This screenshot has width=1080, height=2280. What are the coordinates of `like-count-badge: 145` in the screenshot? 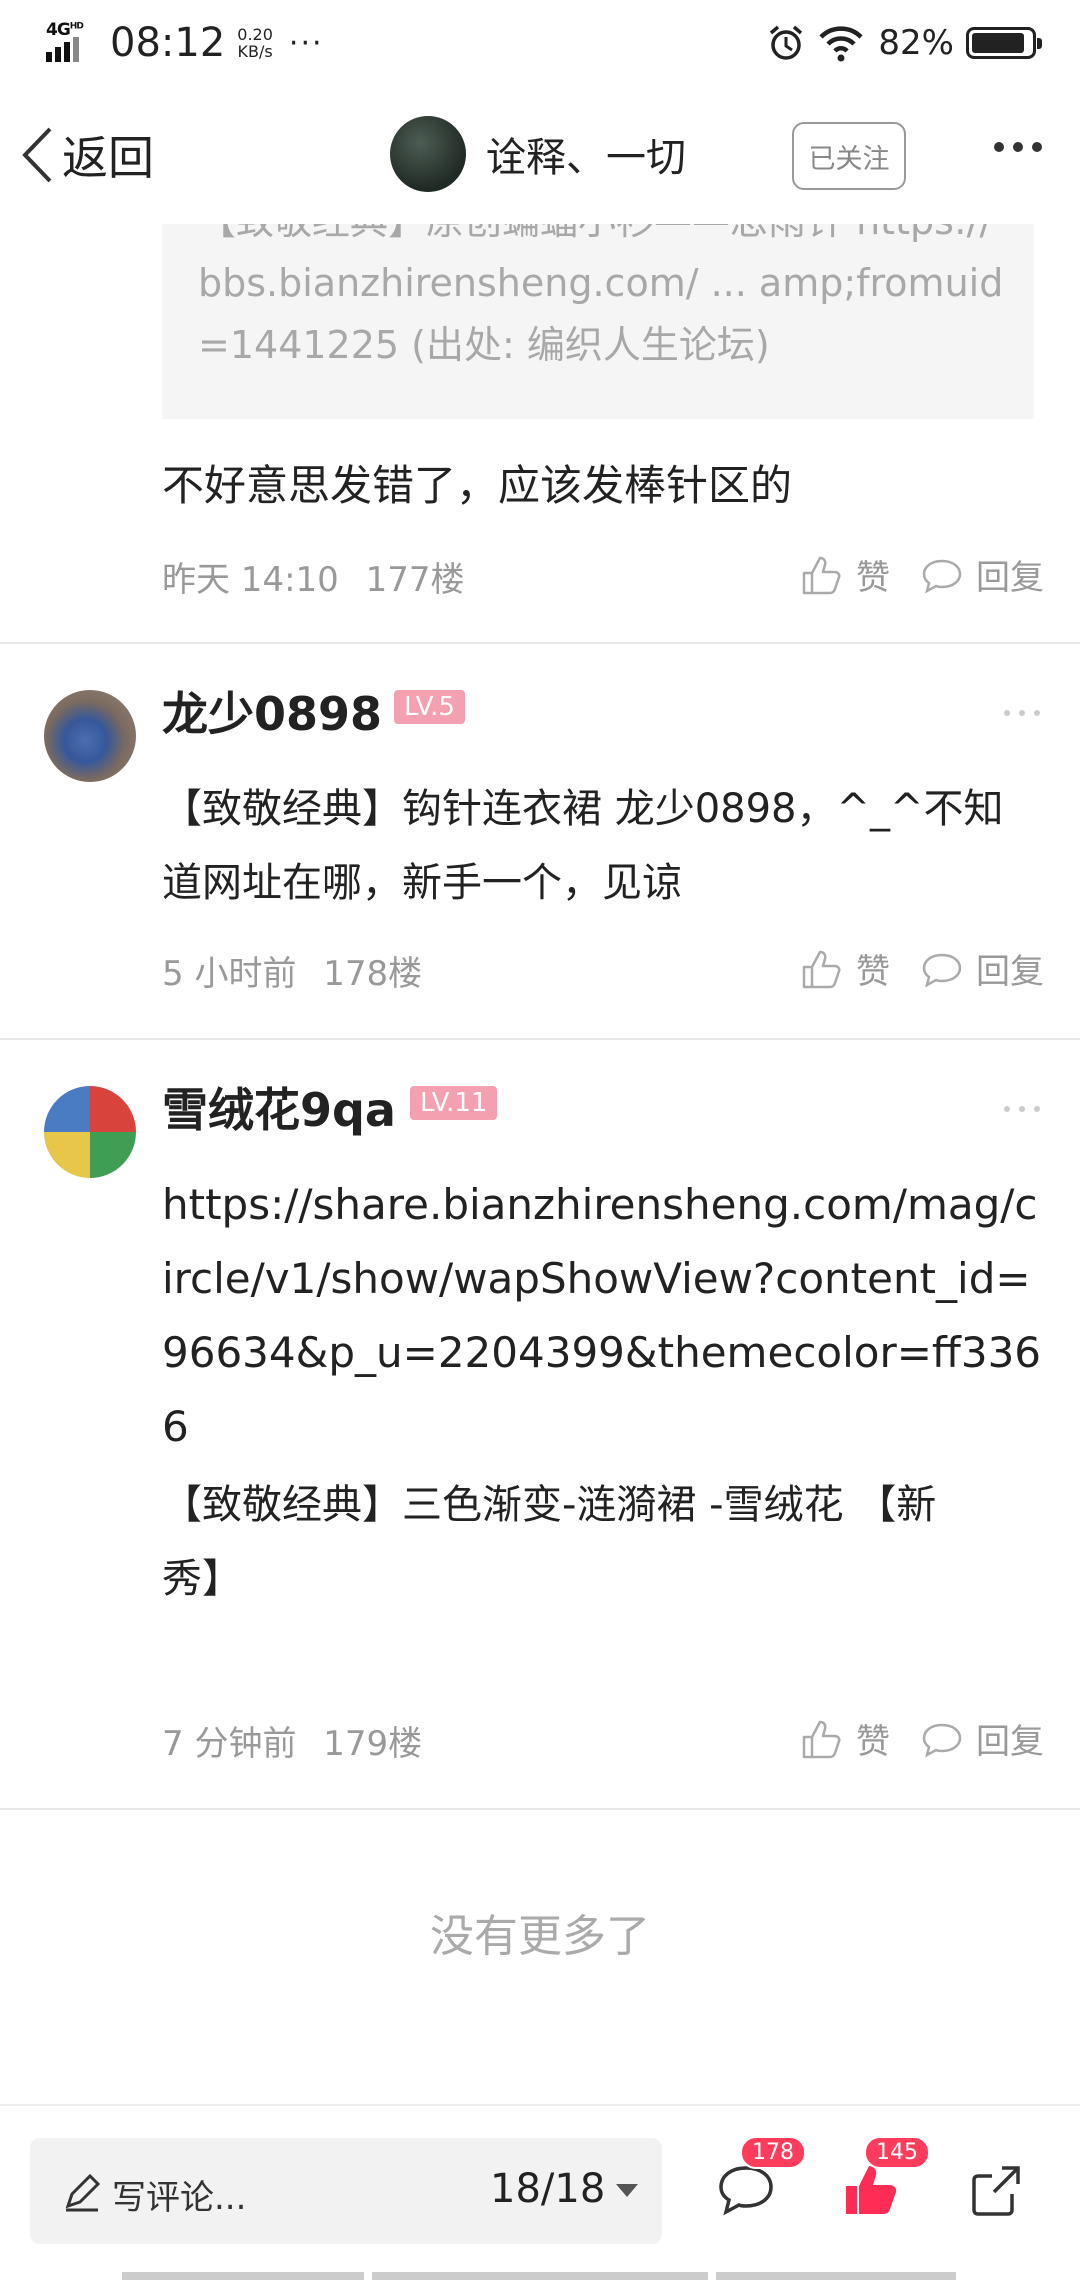 It's located at (897, 2152).